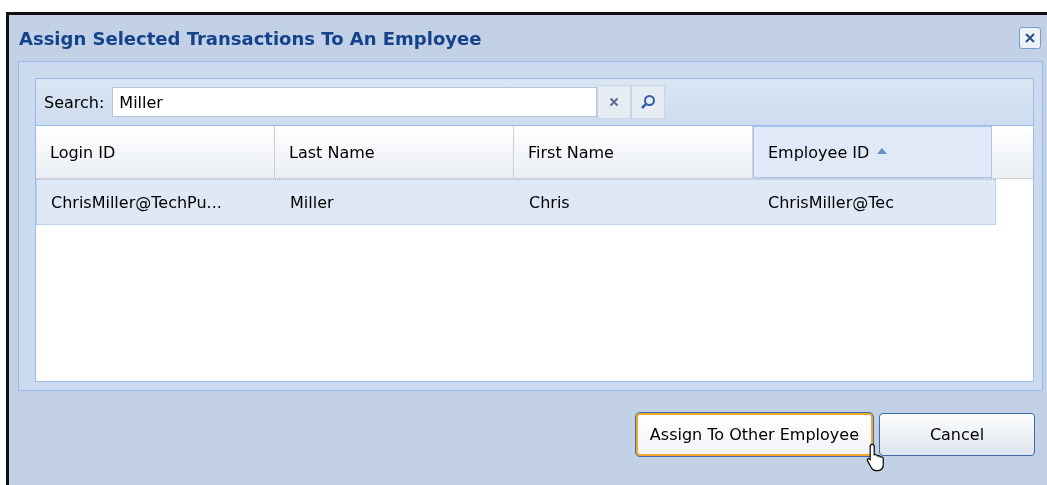  I want to click on table-cell-text: Miller, so click(312, 202).